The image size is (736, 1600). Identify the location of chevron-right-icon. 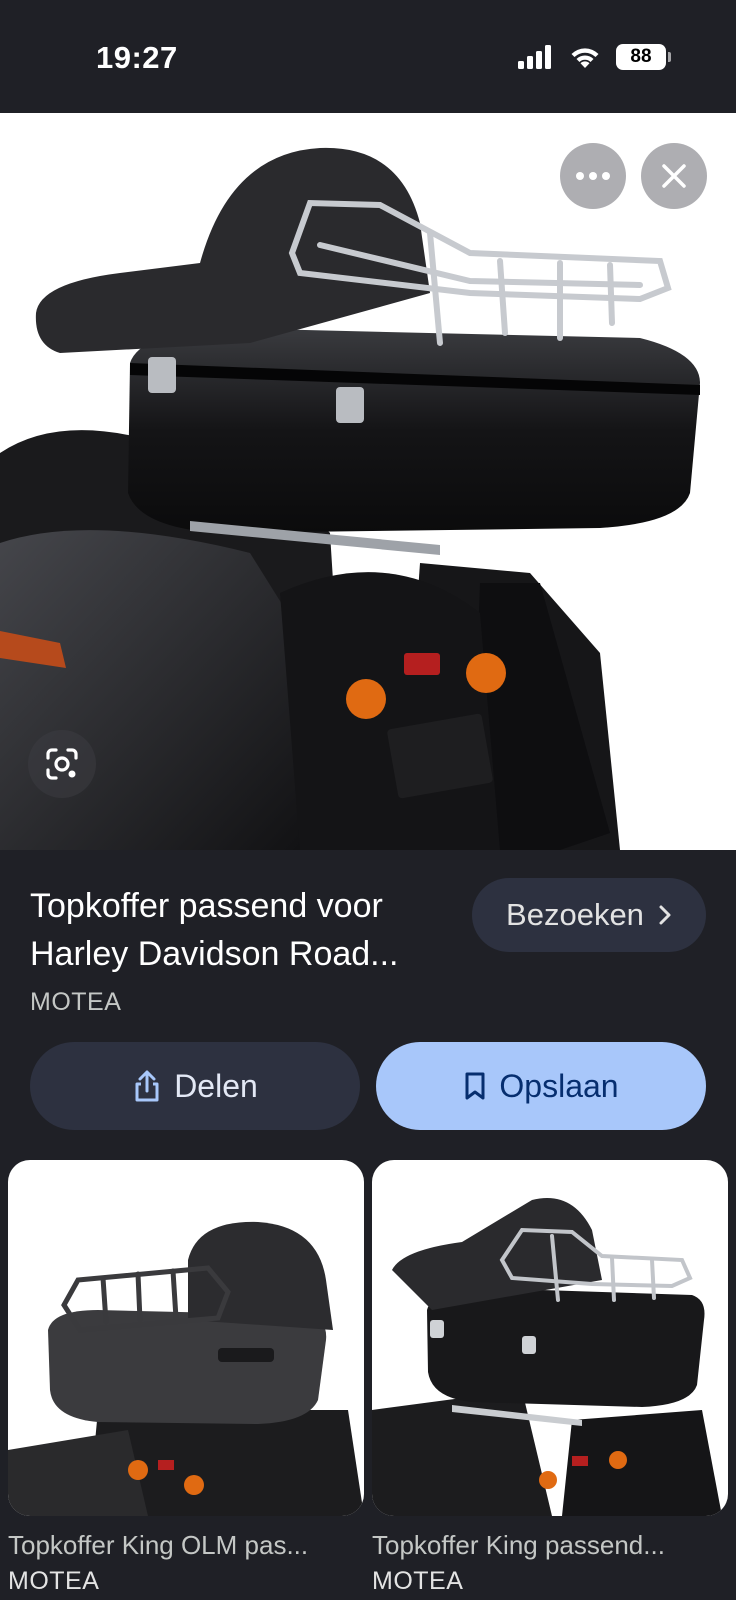
(665, 915).